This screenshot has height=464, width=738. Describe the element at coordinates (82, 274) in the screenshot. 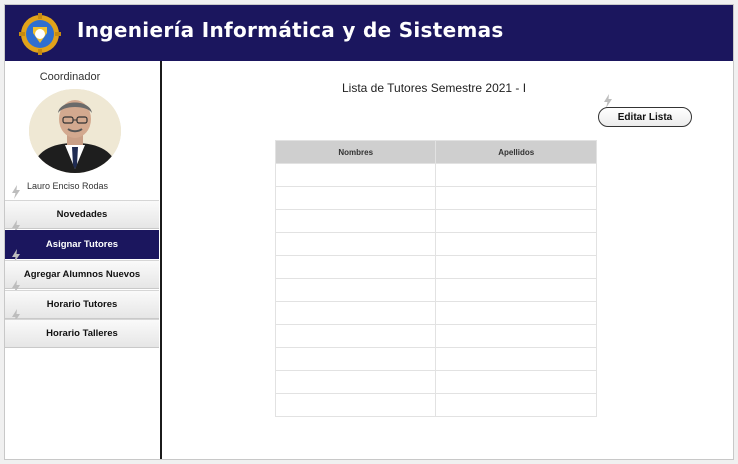

I see `nav-item-agregar-alumnos: Agregar Alumnos Nuevos` at that location.